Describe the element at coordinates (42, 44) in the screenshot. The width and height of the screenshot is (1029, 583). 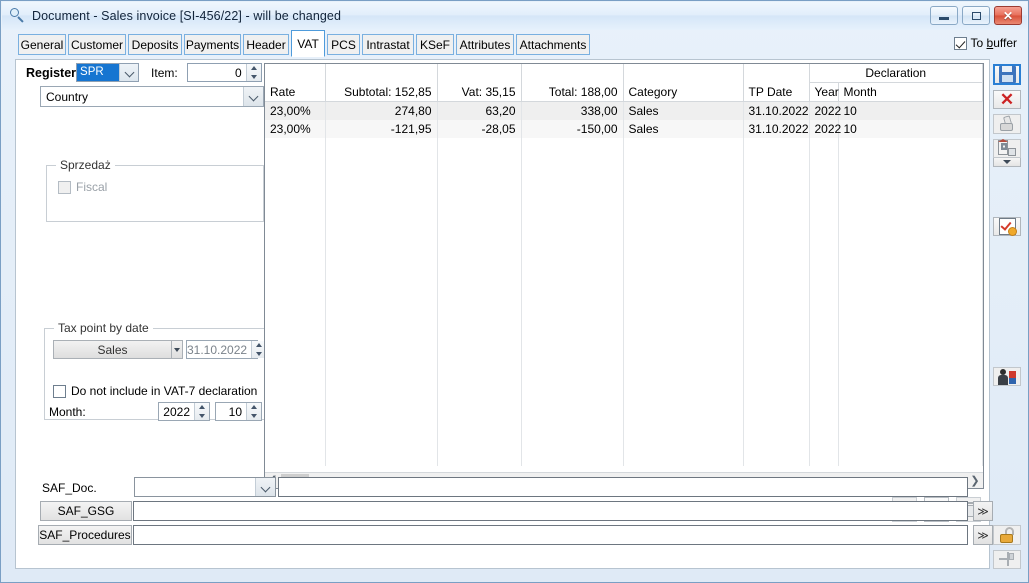
I see `tab-general: General` at that location.